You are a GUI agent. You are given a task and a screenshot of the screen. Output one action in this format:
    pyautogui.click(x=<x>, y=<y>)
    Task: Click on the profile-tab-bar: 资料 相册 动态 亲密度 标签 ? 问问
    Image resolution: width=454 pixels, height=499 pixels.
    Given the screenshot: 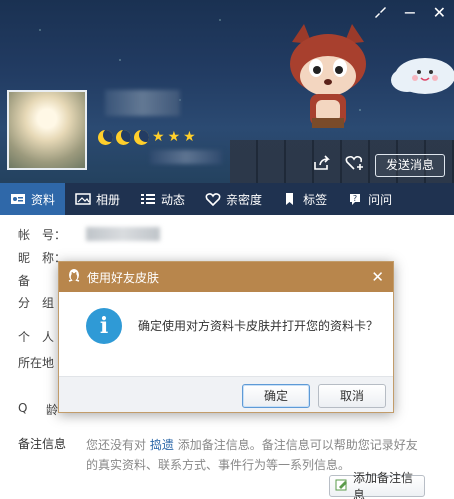 What is the action you would take?
    pyautogui.click(x=227, y=199)
    